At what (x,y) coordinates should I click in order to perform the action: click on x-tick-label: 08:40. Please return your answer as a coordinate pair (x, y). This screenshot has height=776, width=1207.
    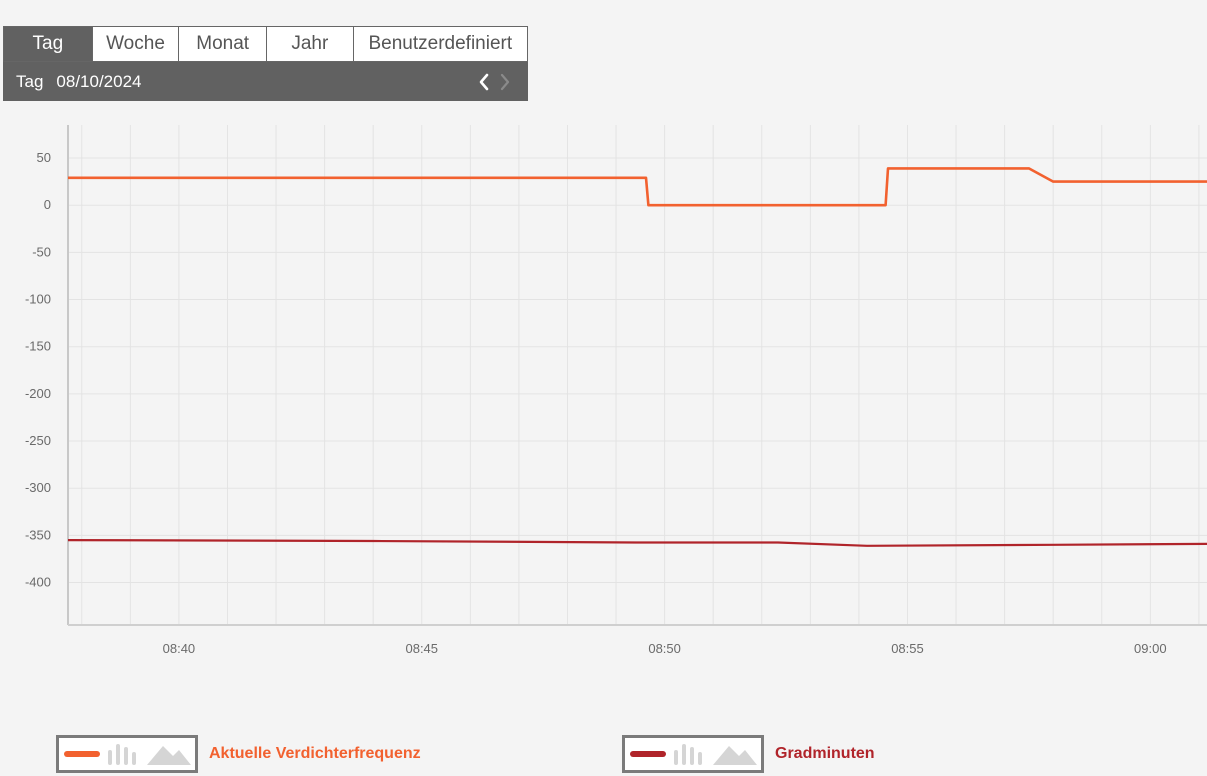
    Looking at the image, I should click on (179, 648).